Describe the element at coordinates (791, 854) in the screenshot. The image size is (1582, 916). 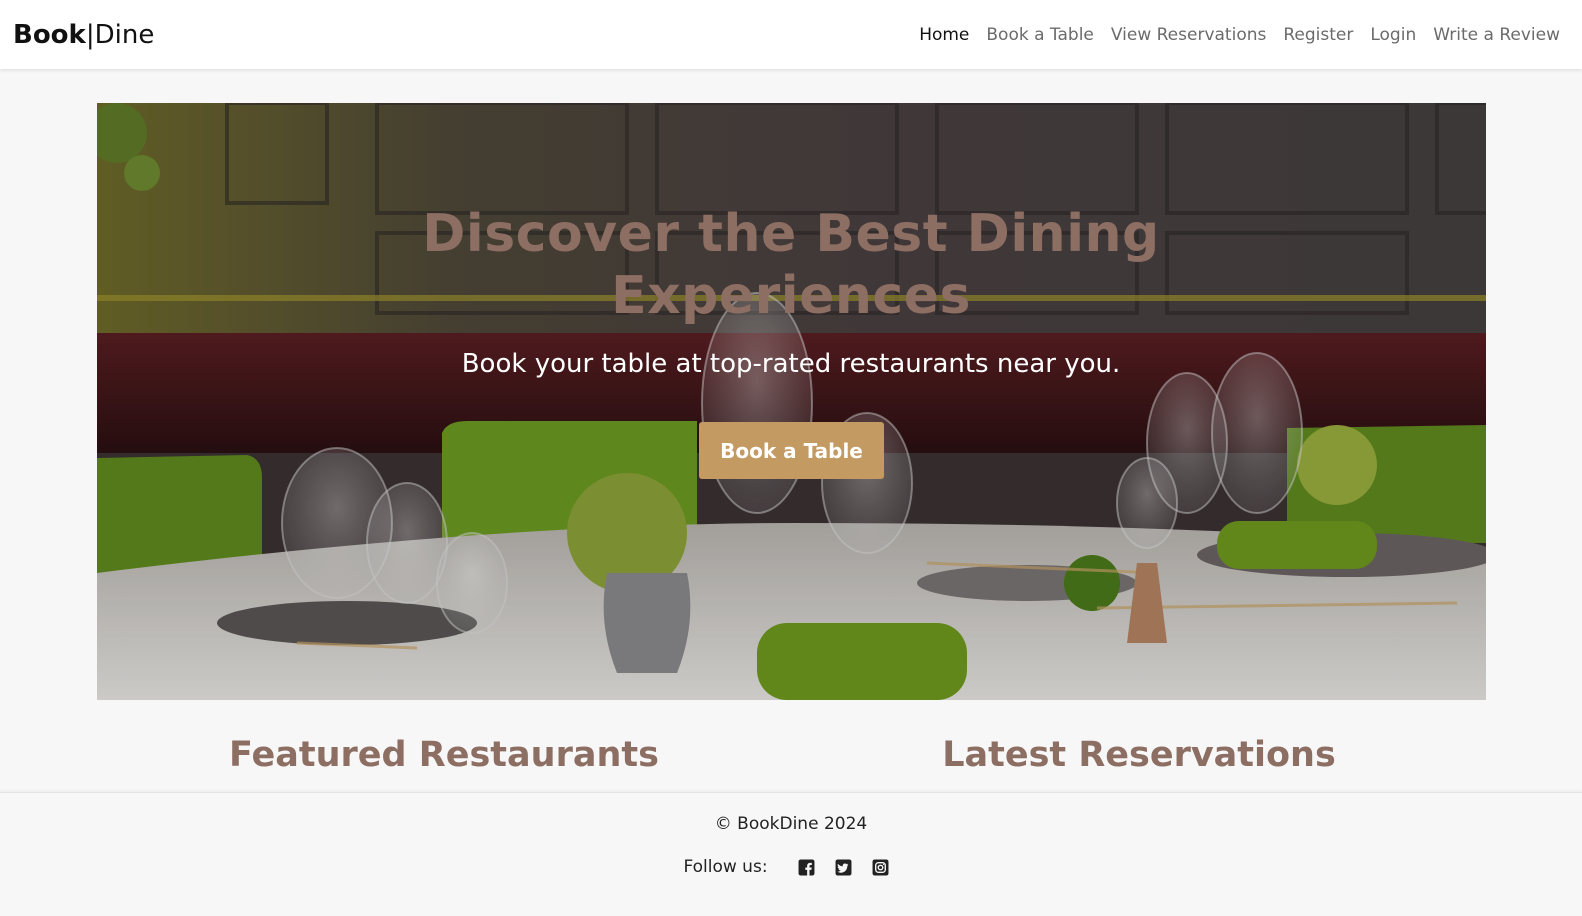
I see `footer: © BookDine 2024 Follow us:` at that location.